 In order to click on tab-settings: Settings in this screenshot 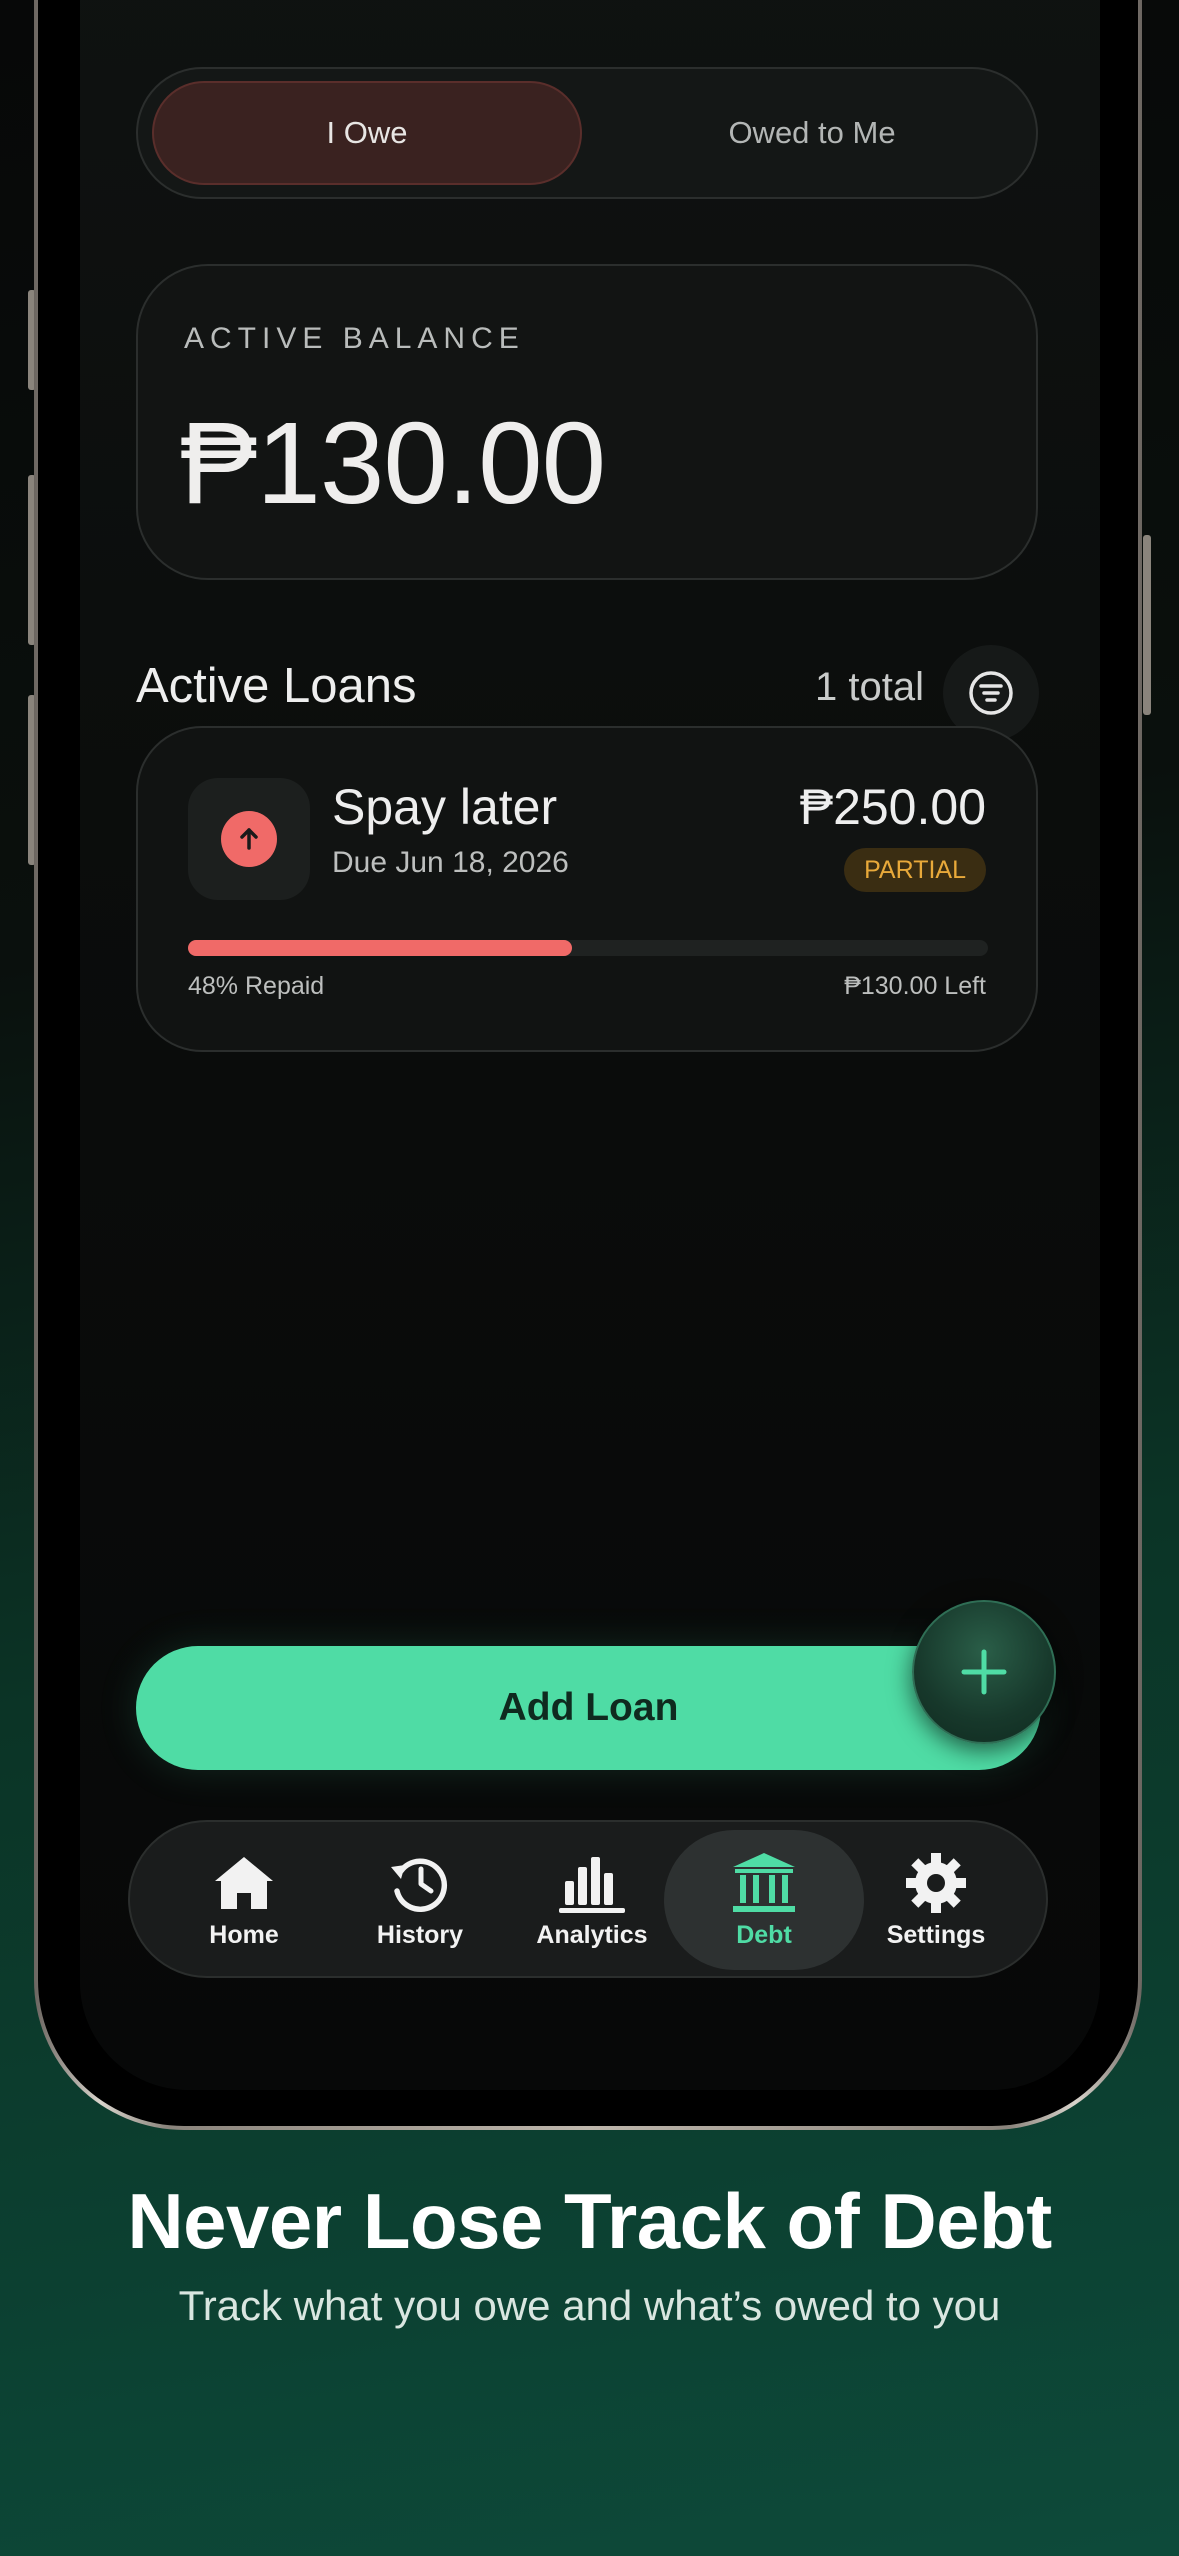, I will do `click(936, 1900)`.